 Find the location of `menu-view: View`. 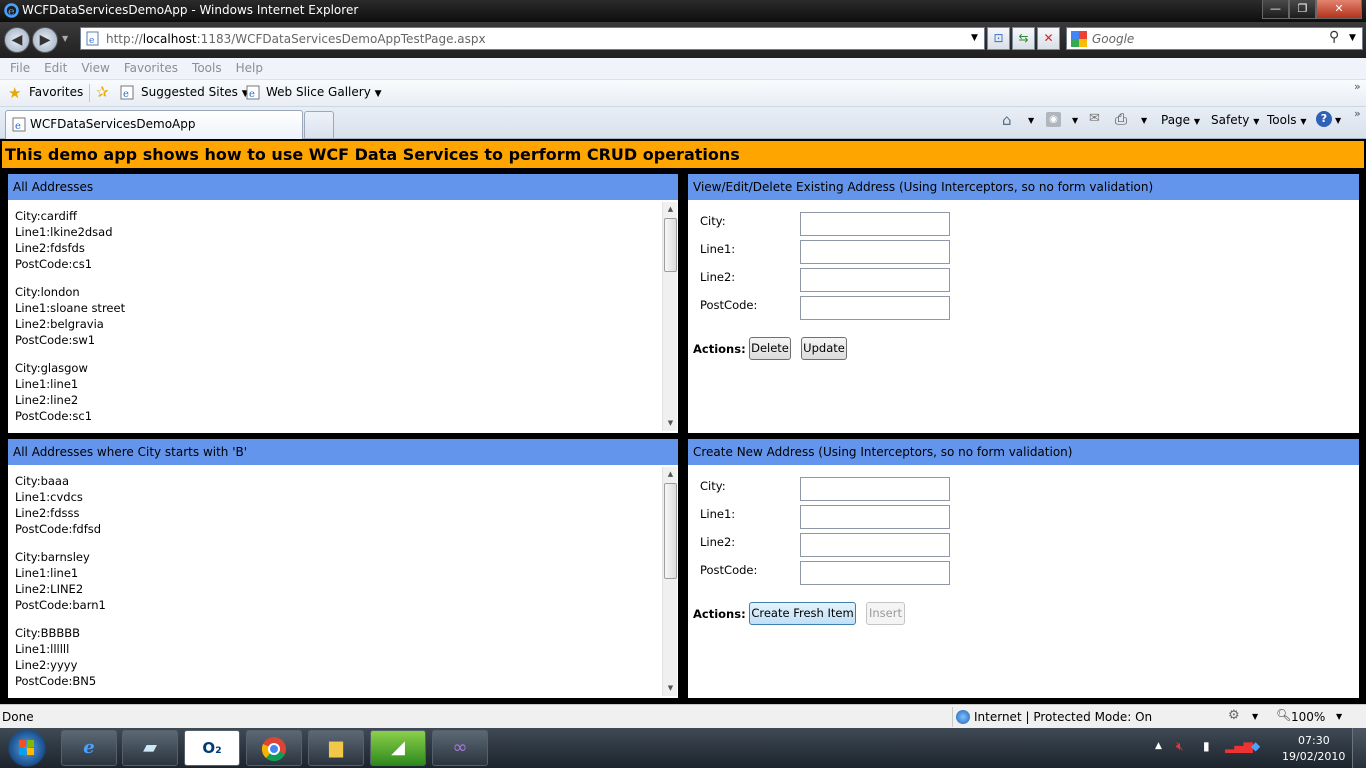

menu-view: View is located at coordinates (95, 66).